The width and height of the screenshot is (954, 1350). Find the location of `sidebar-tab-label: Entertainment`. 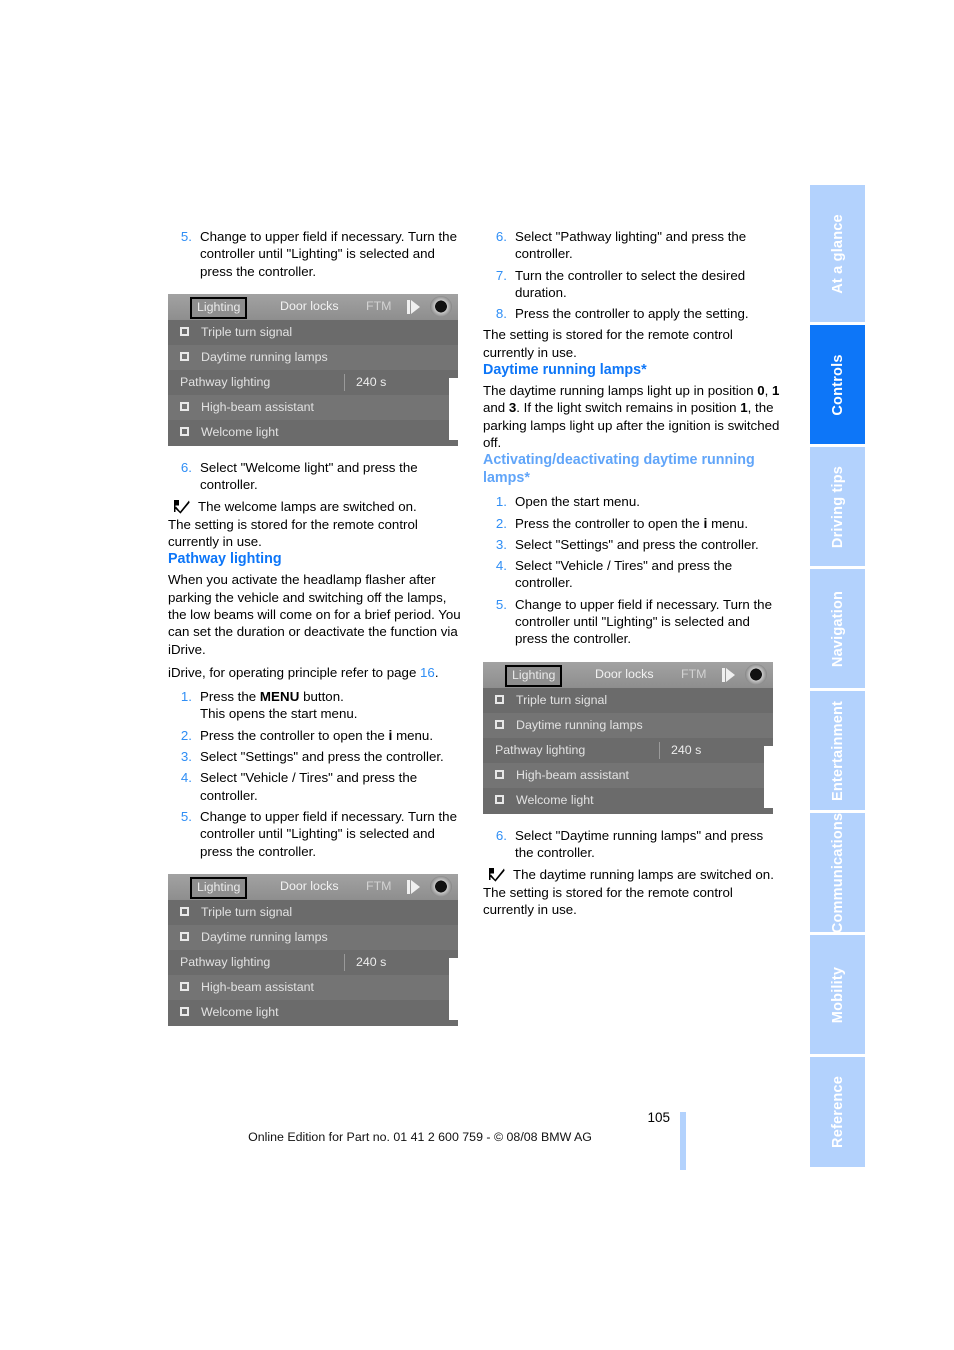

sidebar-tab-label: Entertainment is located at coordinates (837, 750).